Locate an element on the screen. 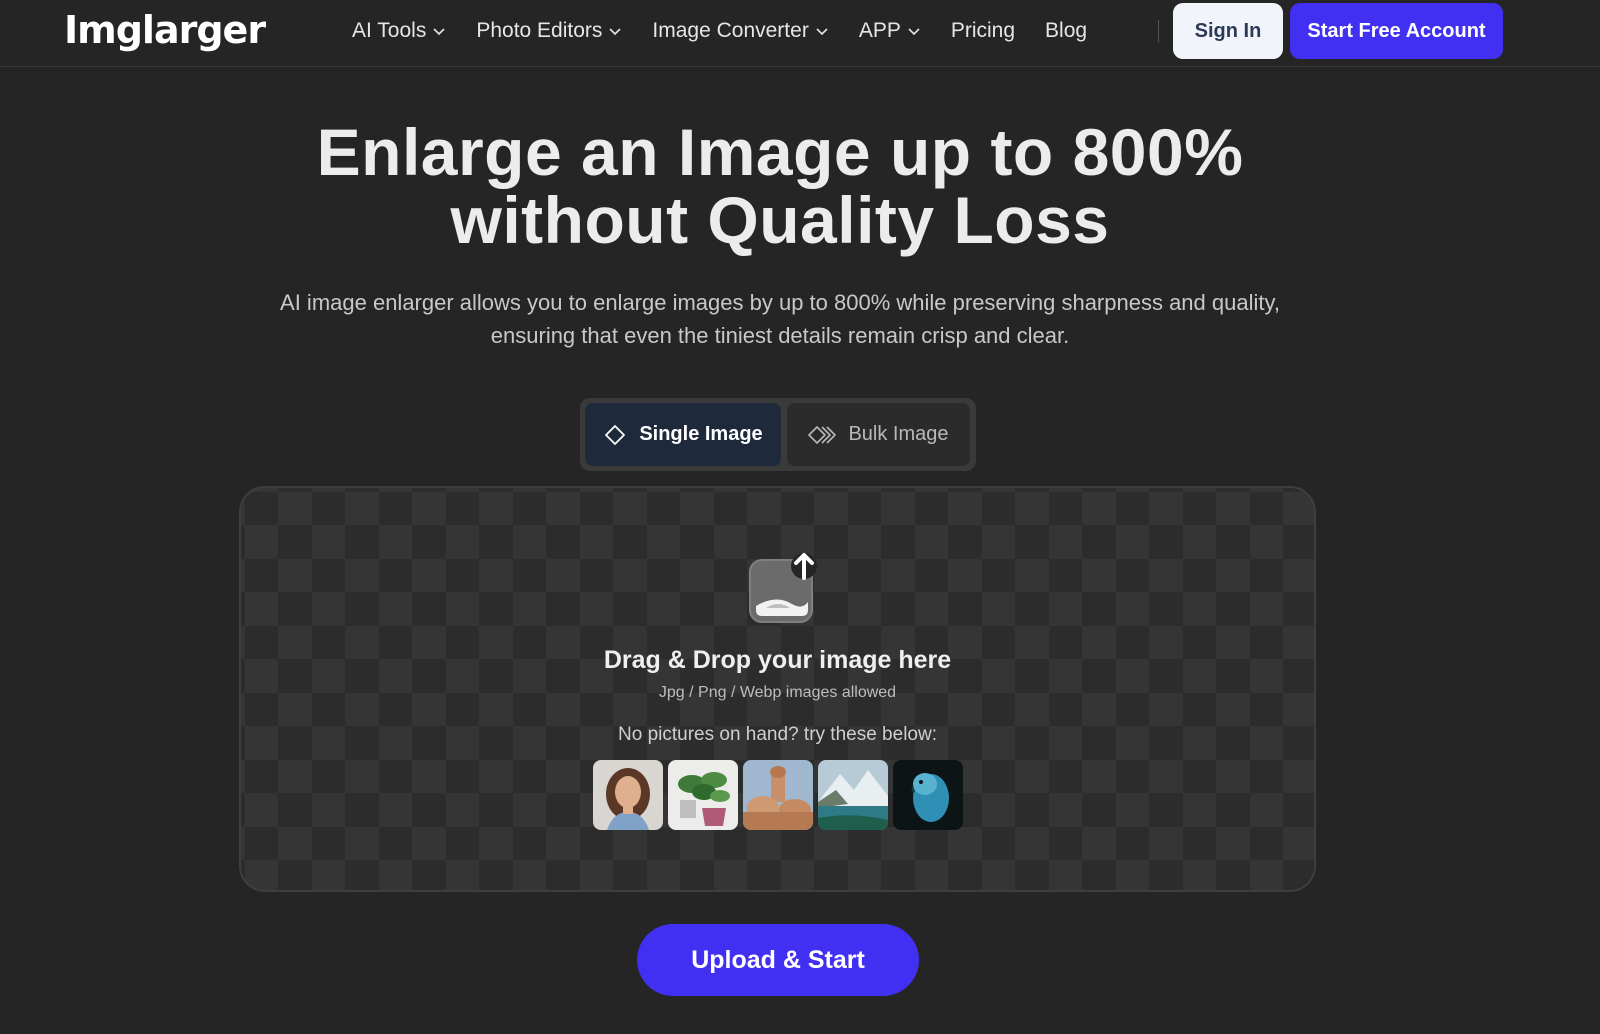  diamond-icon is located at coordinates (615, 434).